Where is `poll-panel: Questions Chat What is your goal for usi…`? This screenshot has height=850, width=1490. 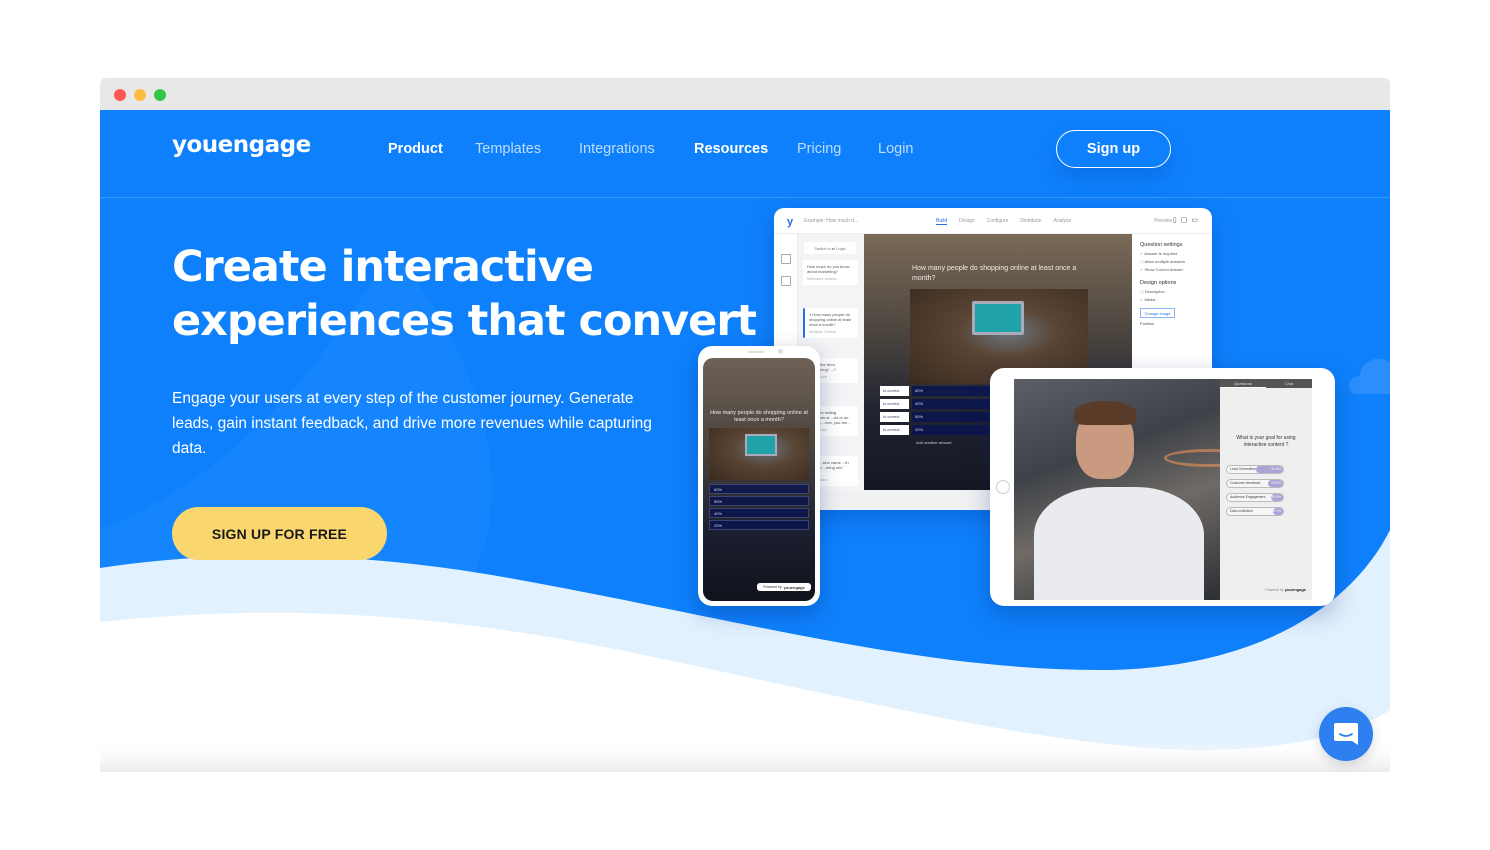
poll-panel: Questions Chat What is your goal for usi… is located at coordinates (1266, 489).